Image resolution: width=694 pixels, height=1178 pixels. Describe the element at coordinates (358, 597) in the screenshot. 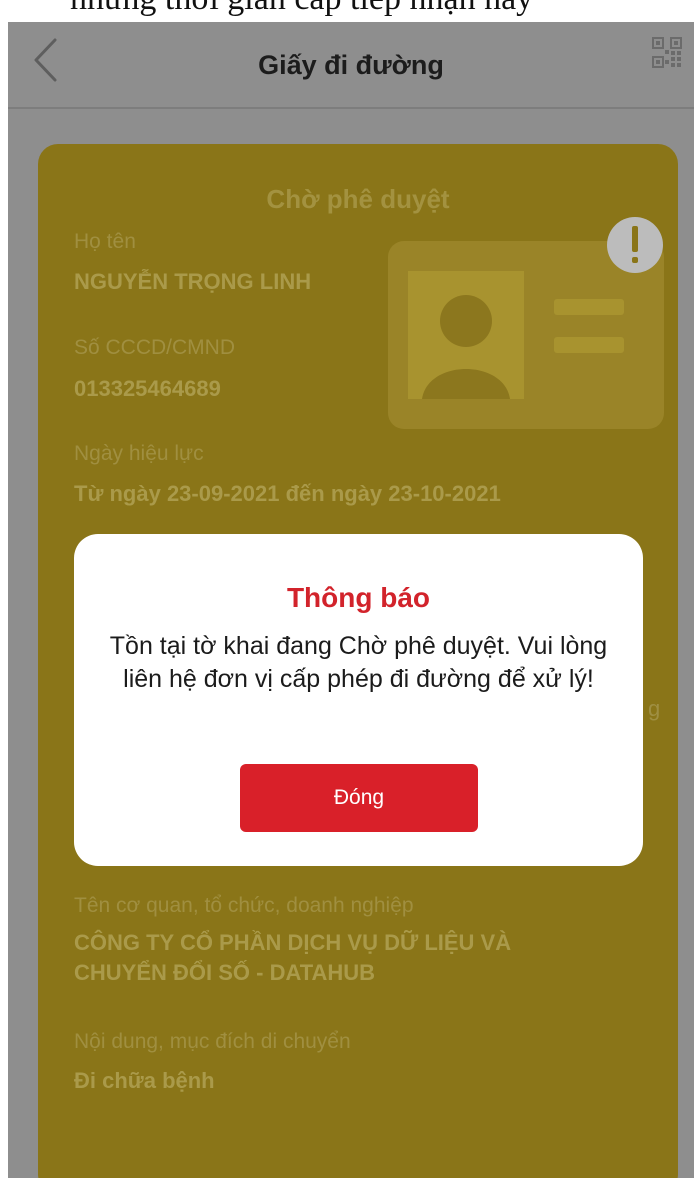

I see `dialog-title: Thông báo` at that location.